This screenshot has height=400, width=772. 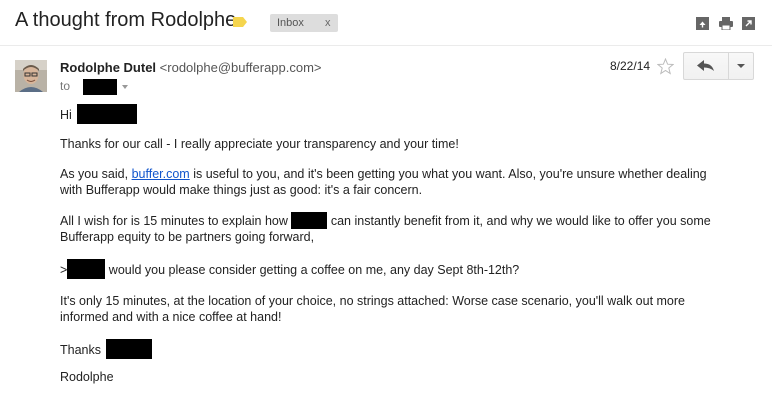 What do you see at coordinates (124, 87) in the screenshot?
I see `recipient-details-icon` at bounding box center [124, 87].